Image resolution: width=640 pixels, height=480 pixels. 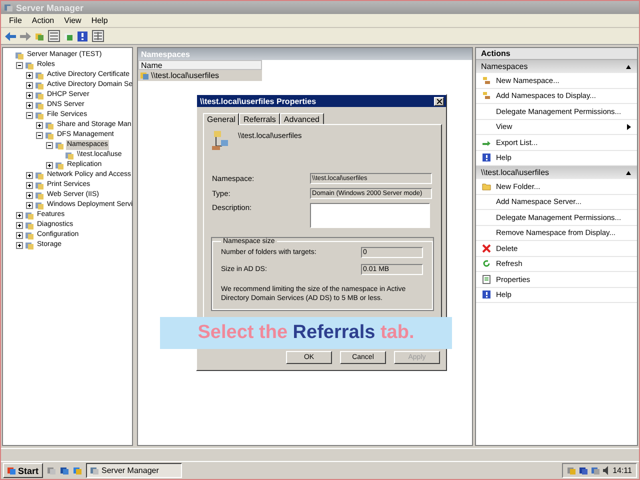 What do you see at coordinates (258, 101) in the screenshot?
I see `dialog-title: \\test.local\userfiles Properties` at bounding box center [258, 101].